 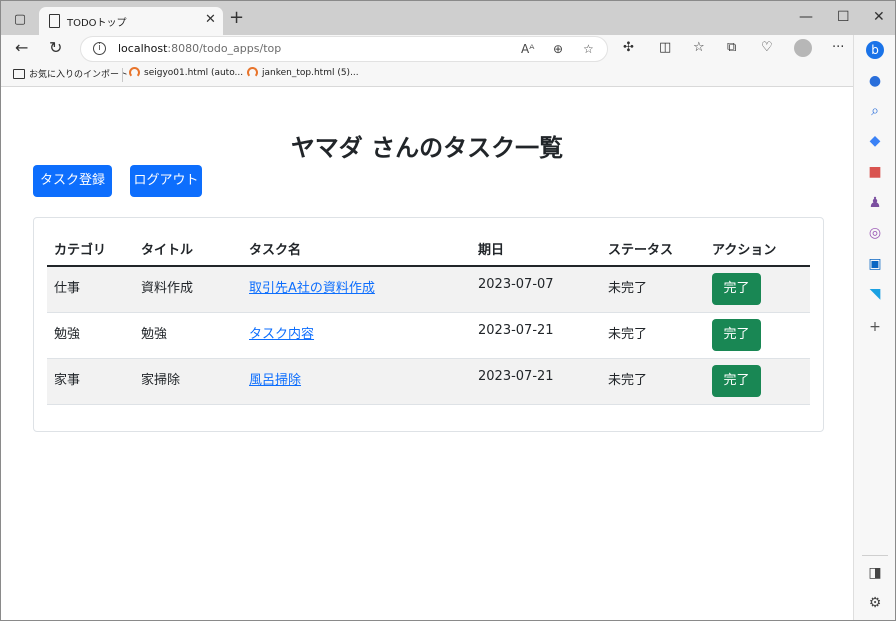 I want to click on collections-icon: ⧉, so click(x=731, y=47).